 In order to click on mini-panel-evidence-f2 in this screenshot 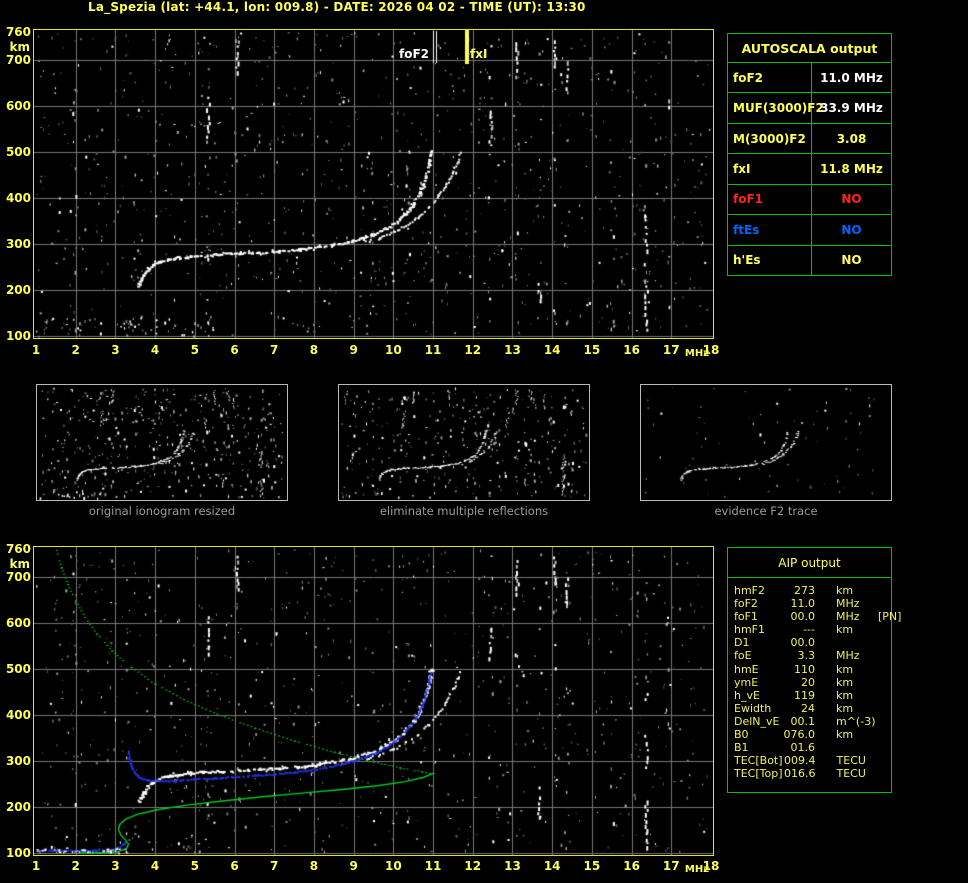, I will do `click(766, 442)`.